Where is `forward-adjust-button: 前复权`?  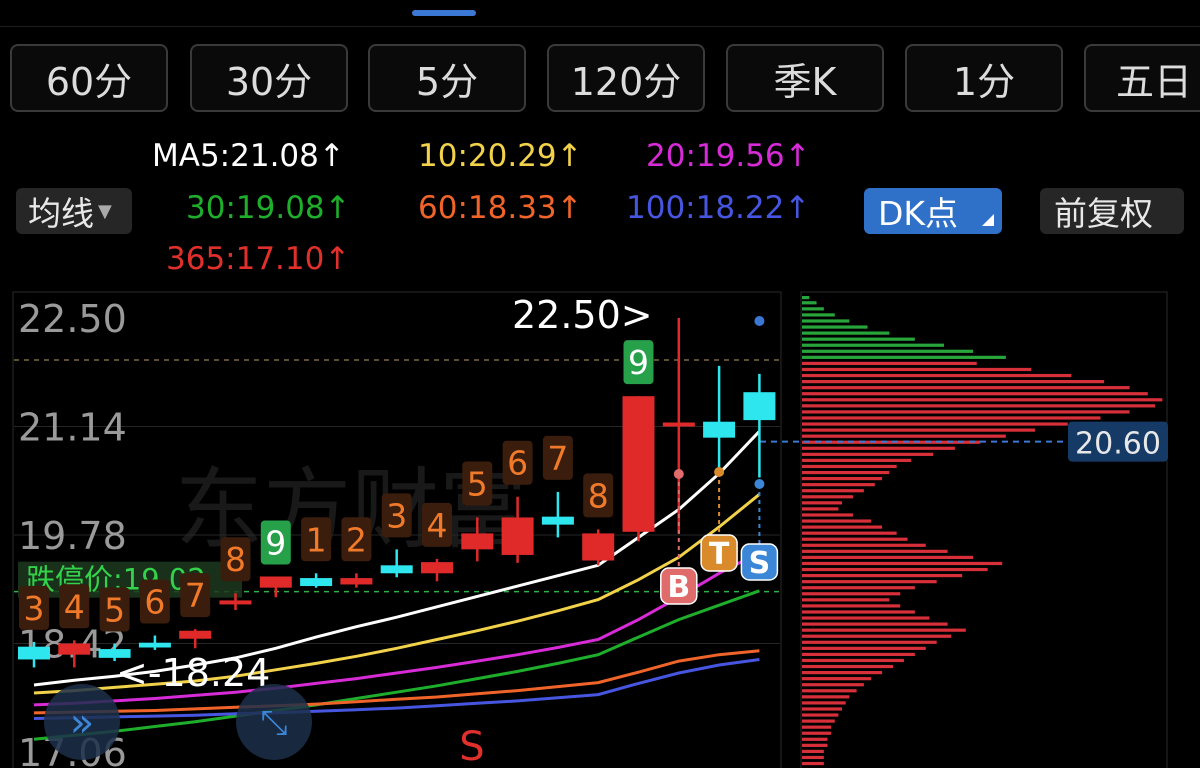 forward-adjust-button: 前复权 is located at coordinates (1112, 211).